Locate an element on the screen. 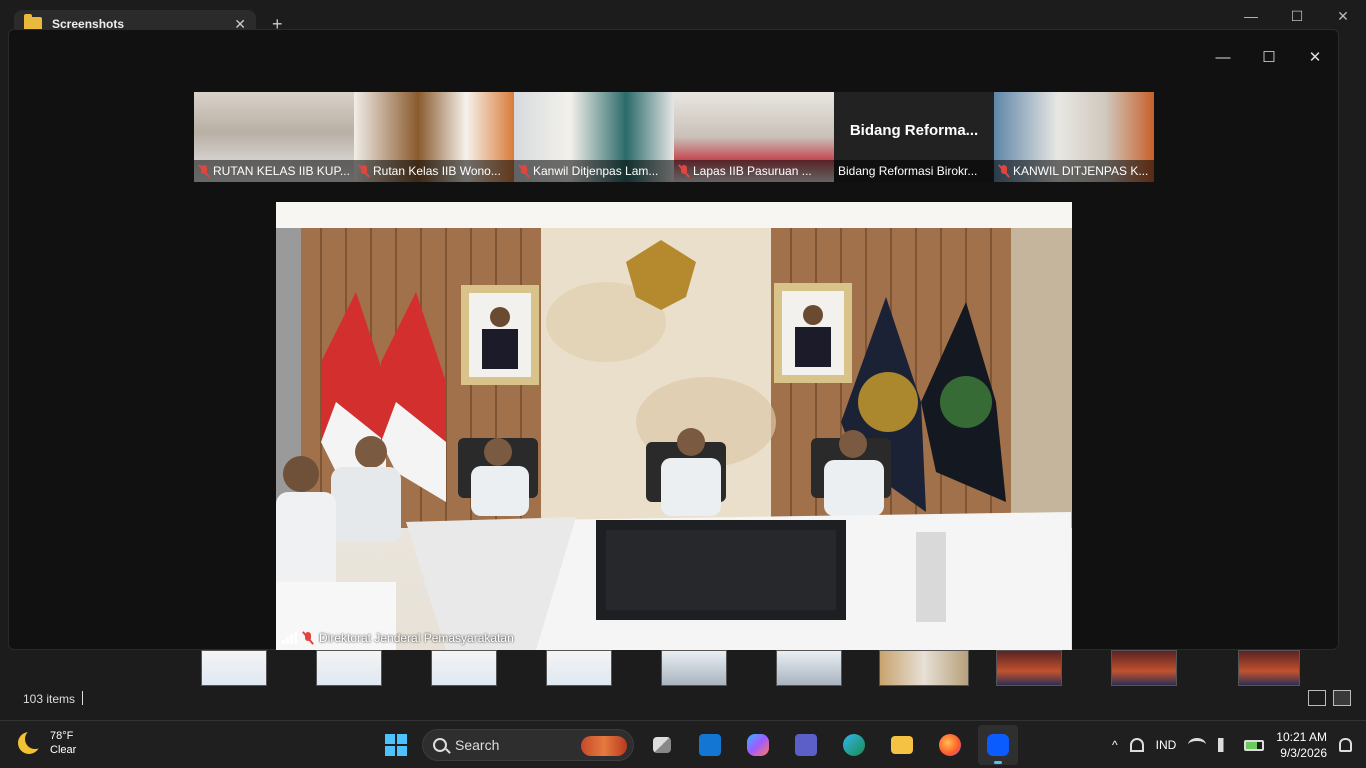  clock-date: 9/3/2026 is located at coordinates (1303, 753).